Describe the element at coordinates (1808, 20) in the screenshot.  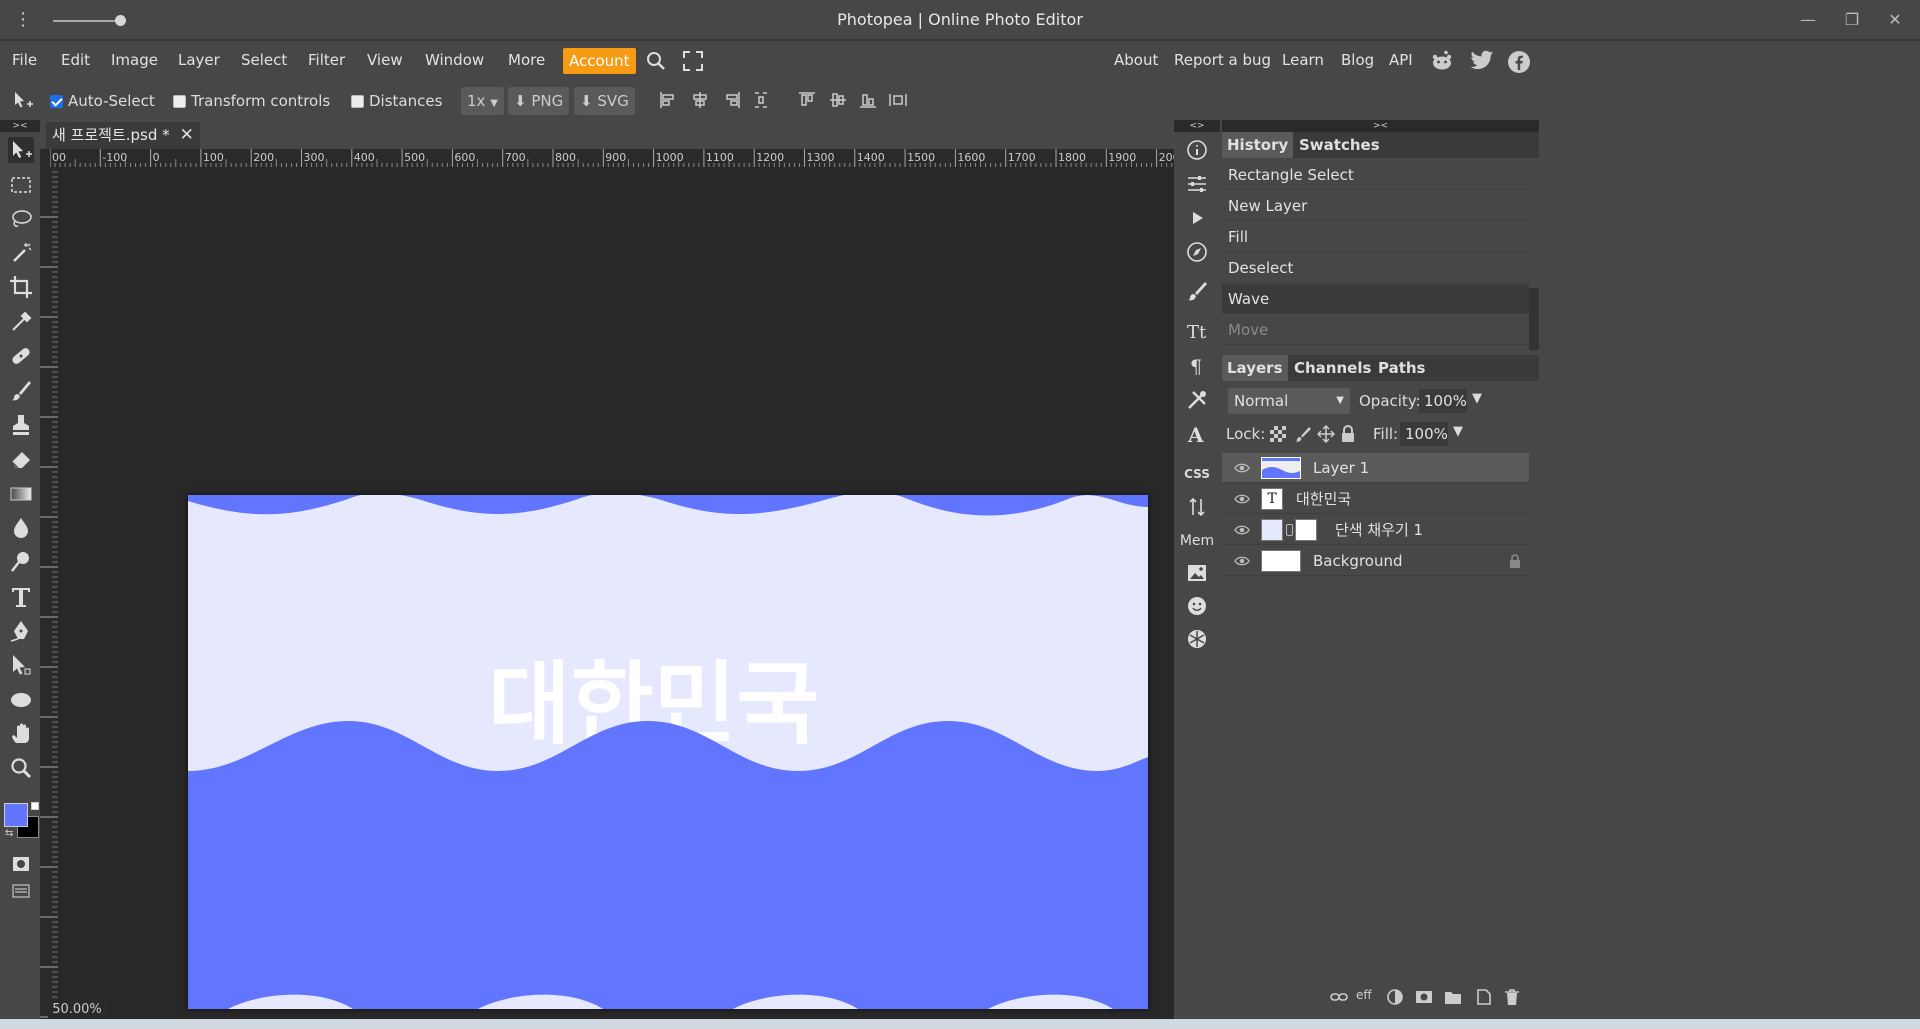
I see `minimize-button: —` at that location.